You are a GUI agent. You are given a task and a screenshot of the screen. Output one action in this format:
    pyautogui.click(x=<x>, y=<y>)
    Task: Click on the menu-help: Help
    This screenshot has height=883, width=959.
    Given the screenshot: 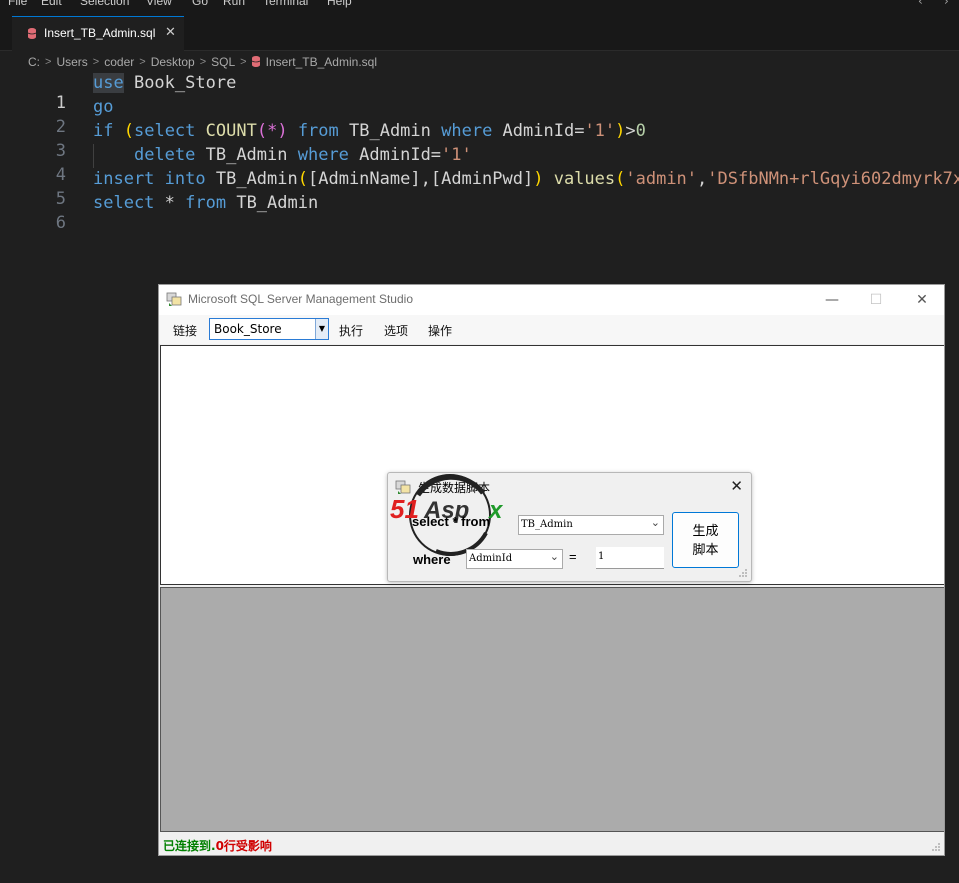 What is the action you would take?
    pyautogui.click(x=339, y=4)
    